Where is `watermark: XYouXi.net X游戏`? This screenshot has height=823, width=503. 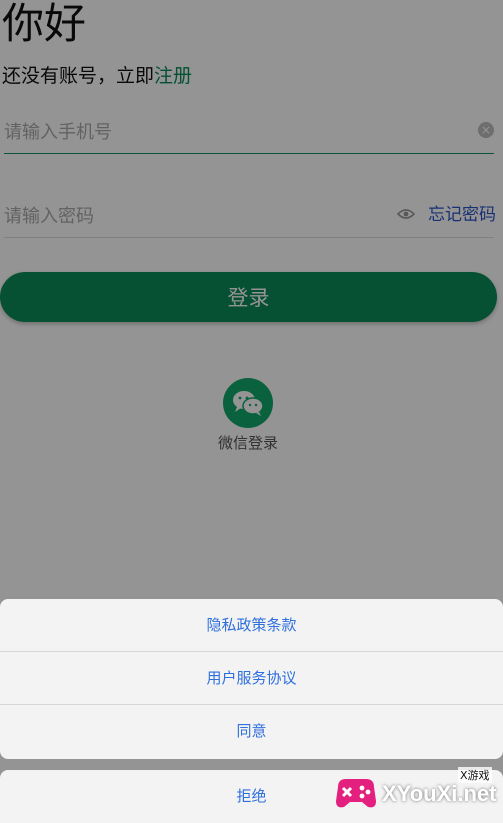 watermark: XYouXi.net X游戏 is located at coordinates (415, 793).